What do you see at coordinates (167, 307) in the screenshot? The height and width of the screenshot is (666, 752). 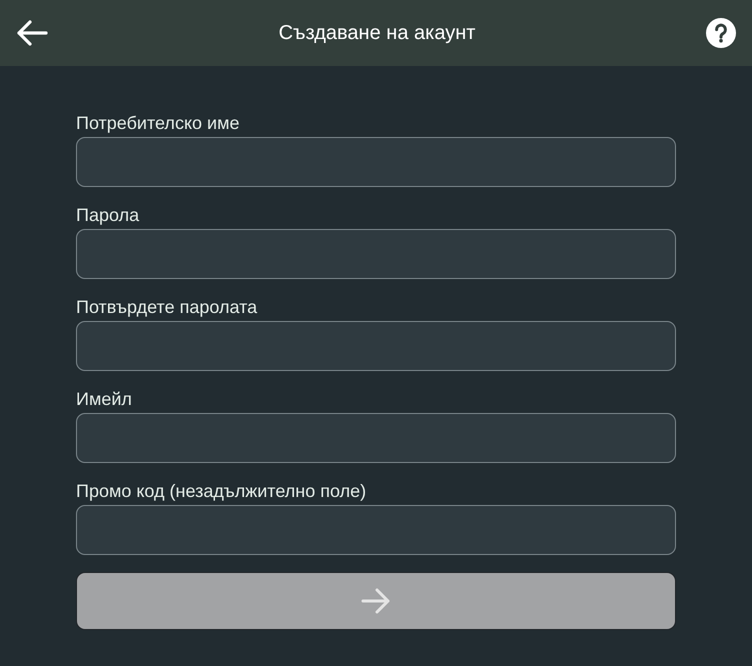 I see `field-label: Потвърдете паролата` at bounding box center [167, 307].